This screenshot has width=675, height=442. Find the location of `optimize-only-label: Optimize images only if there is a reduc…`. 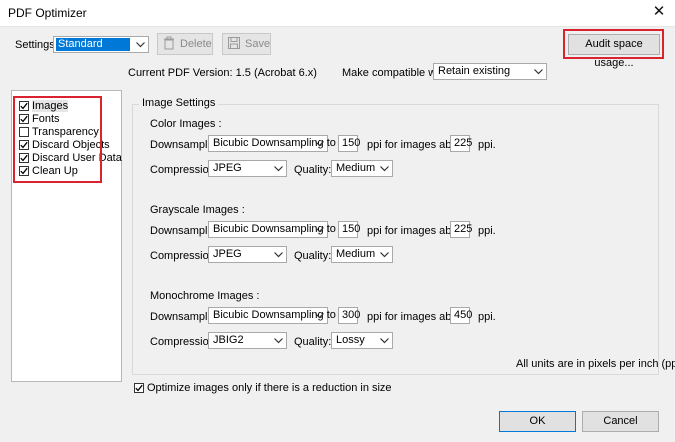

optimize-only-label: Optimize images only if there is a reduc… is located at coordinates (269, 388).